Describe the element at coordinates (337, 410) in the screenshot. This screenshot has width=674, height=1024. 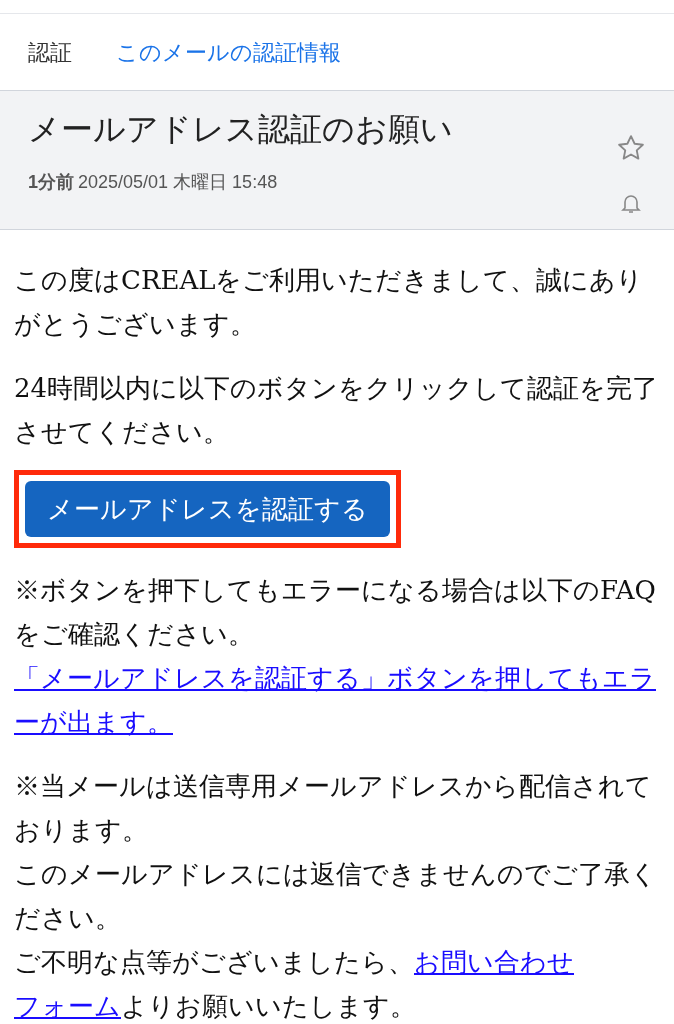
I see `body-paragraph: 24時間以内に以下のボタンをクリックして認証を完了させてください。` at that location.